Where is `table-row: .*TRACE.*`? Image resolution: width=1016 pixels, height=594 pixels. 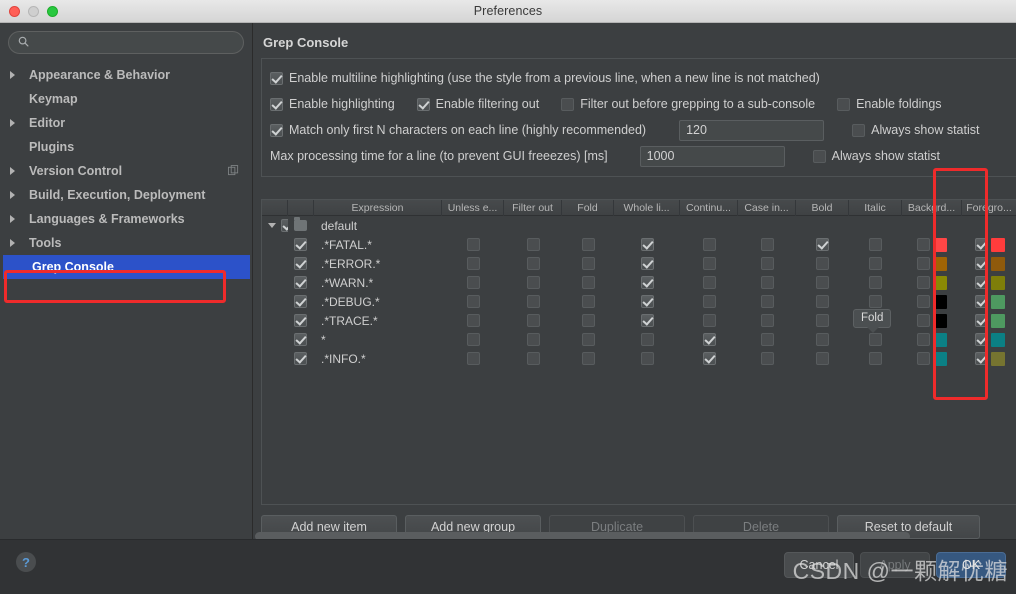
table-row: .*TRACE.* is located at coordinates (639, 320).